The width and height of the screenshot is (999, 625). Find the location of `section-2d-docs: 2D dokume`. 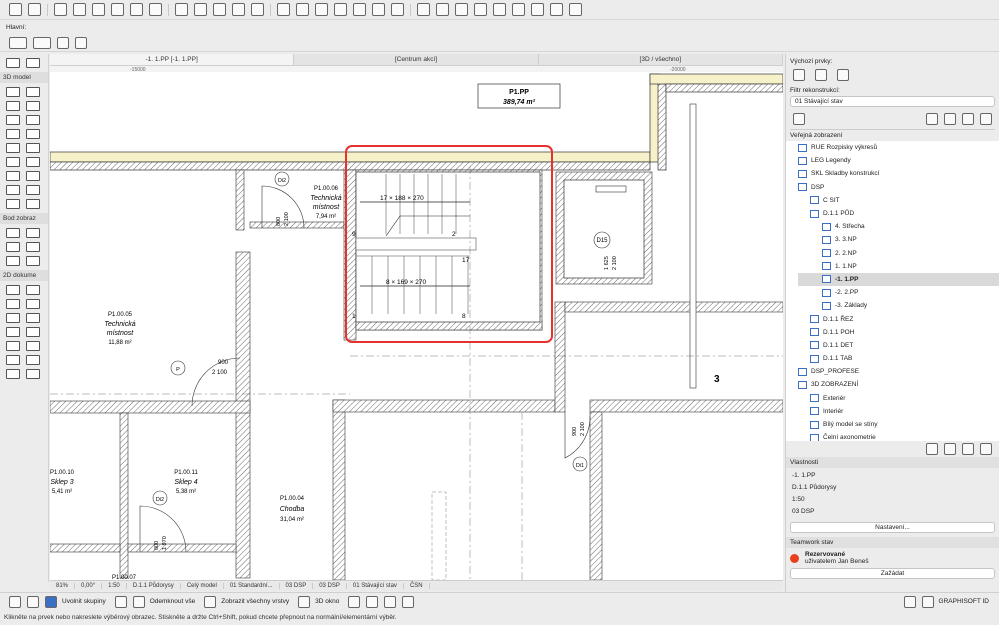

section-2d-docs: 2D dokume is located at coordinates (24, 275).